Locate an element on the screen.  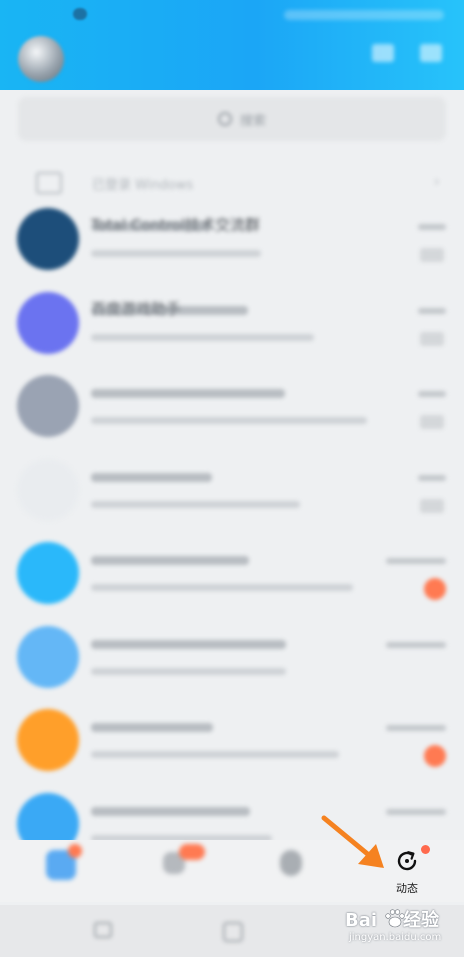
profile-avatar is located at coordinates (41, 59).